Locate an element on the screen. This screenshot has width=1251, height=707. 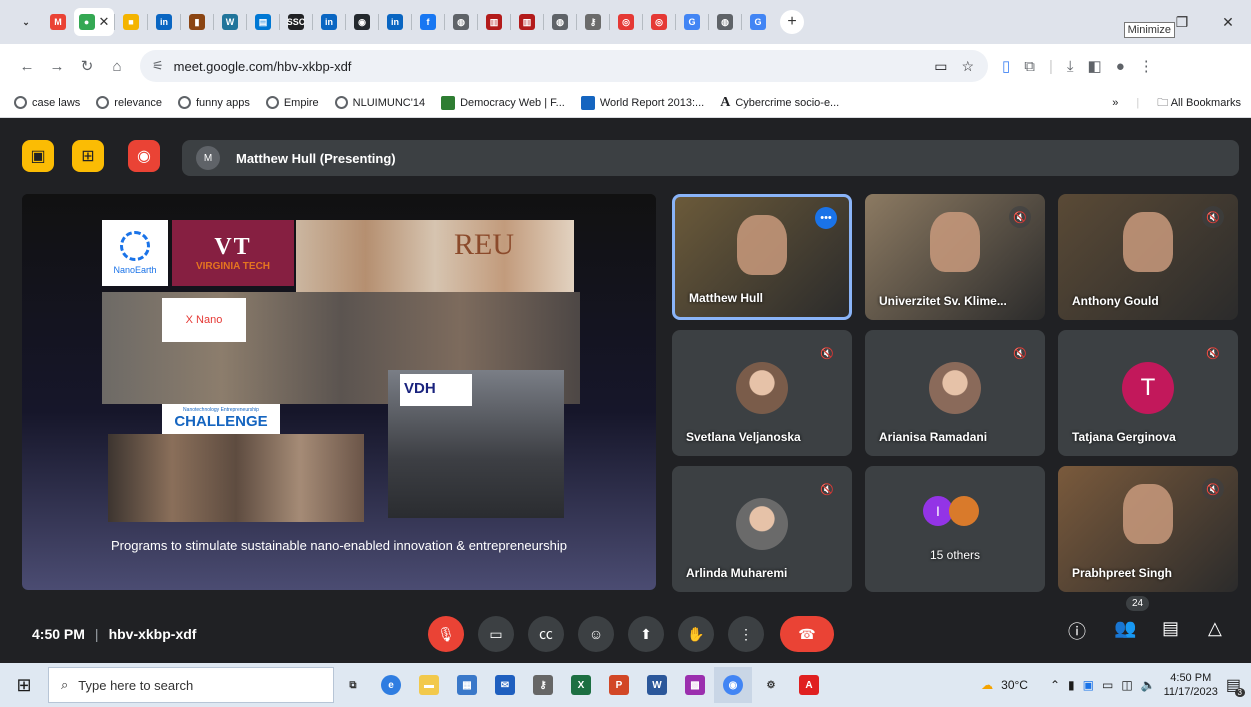
raise-hand-button: ✋ is located at coordinates (696, 634).